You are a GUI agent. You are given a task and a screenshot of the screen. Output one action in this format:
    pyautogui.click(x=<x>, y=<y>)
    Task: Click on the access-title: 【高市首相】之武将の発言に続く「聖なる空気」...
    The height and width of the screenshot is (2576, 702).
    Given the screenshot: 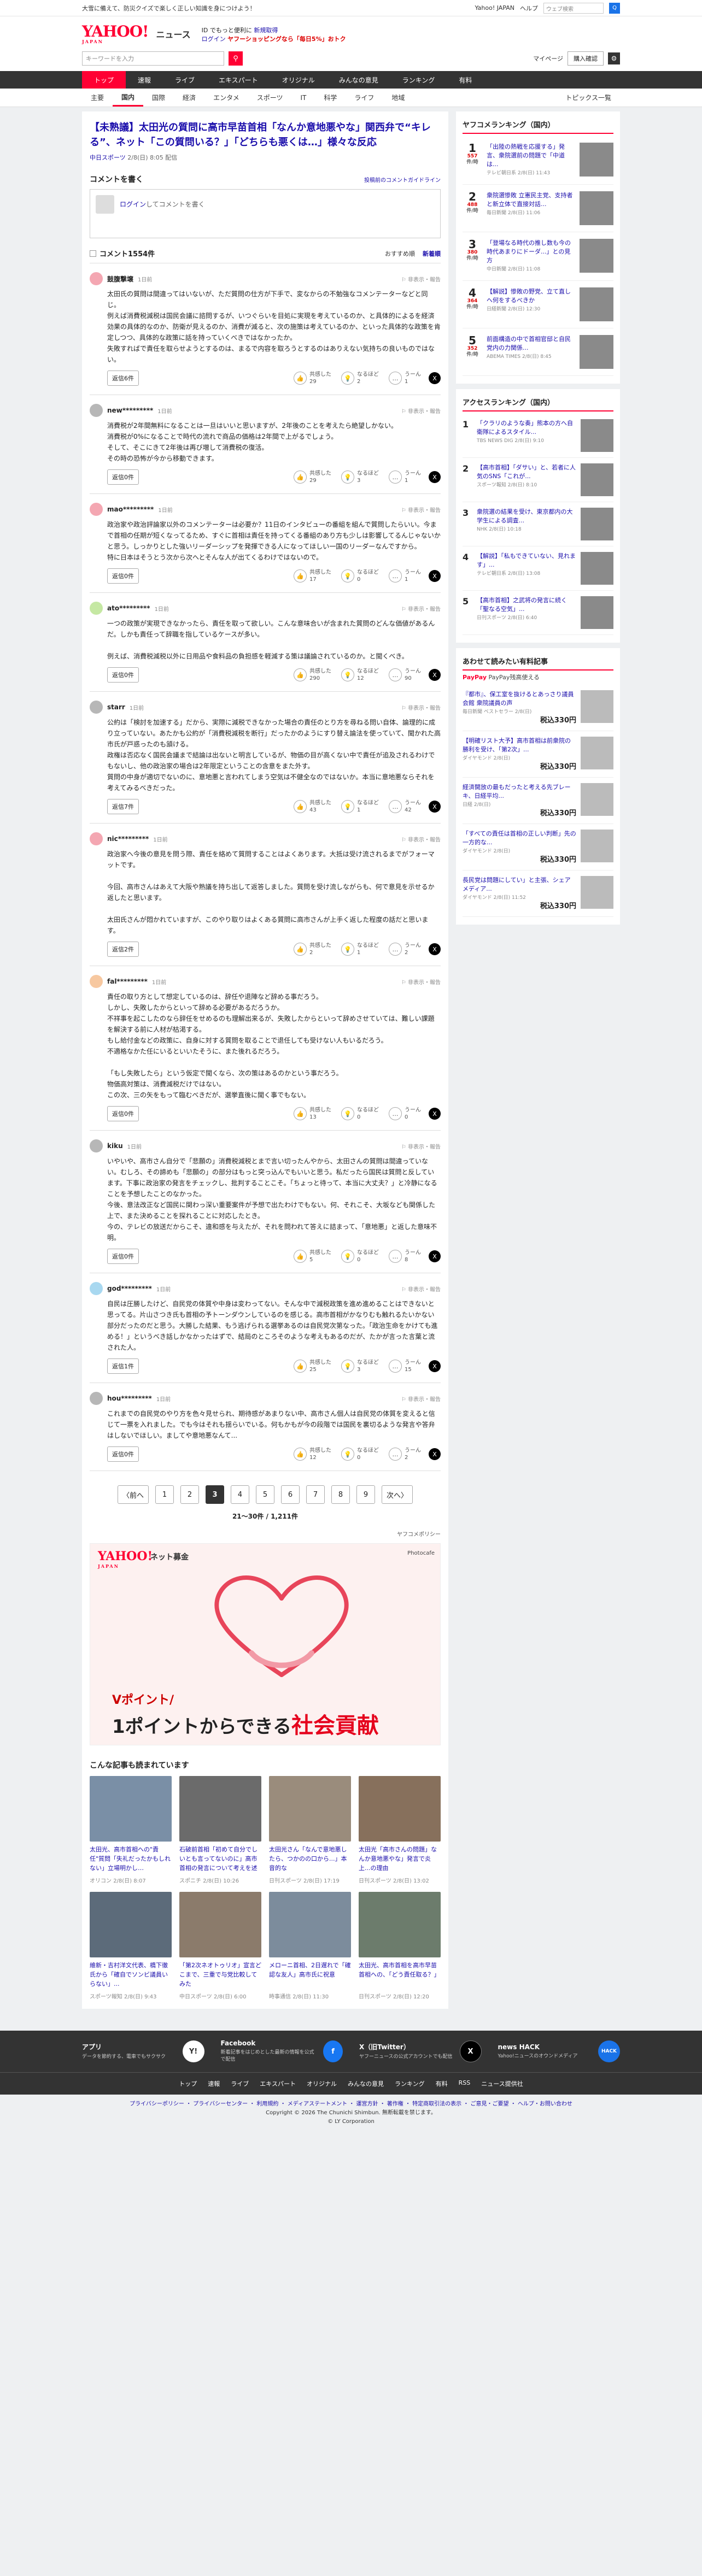 What is the action you would take?
    pyautogui.click(x=522, y=605)
    